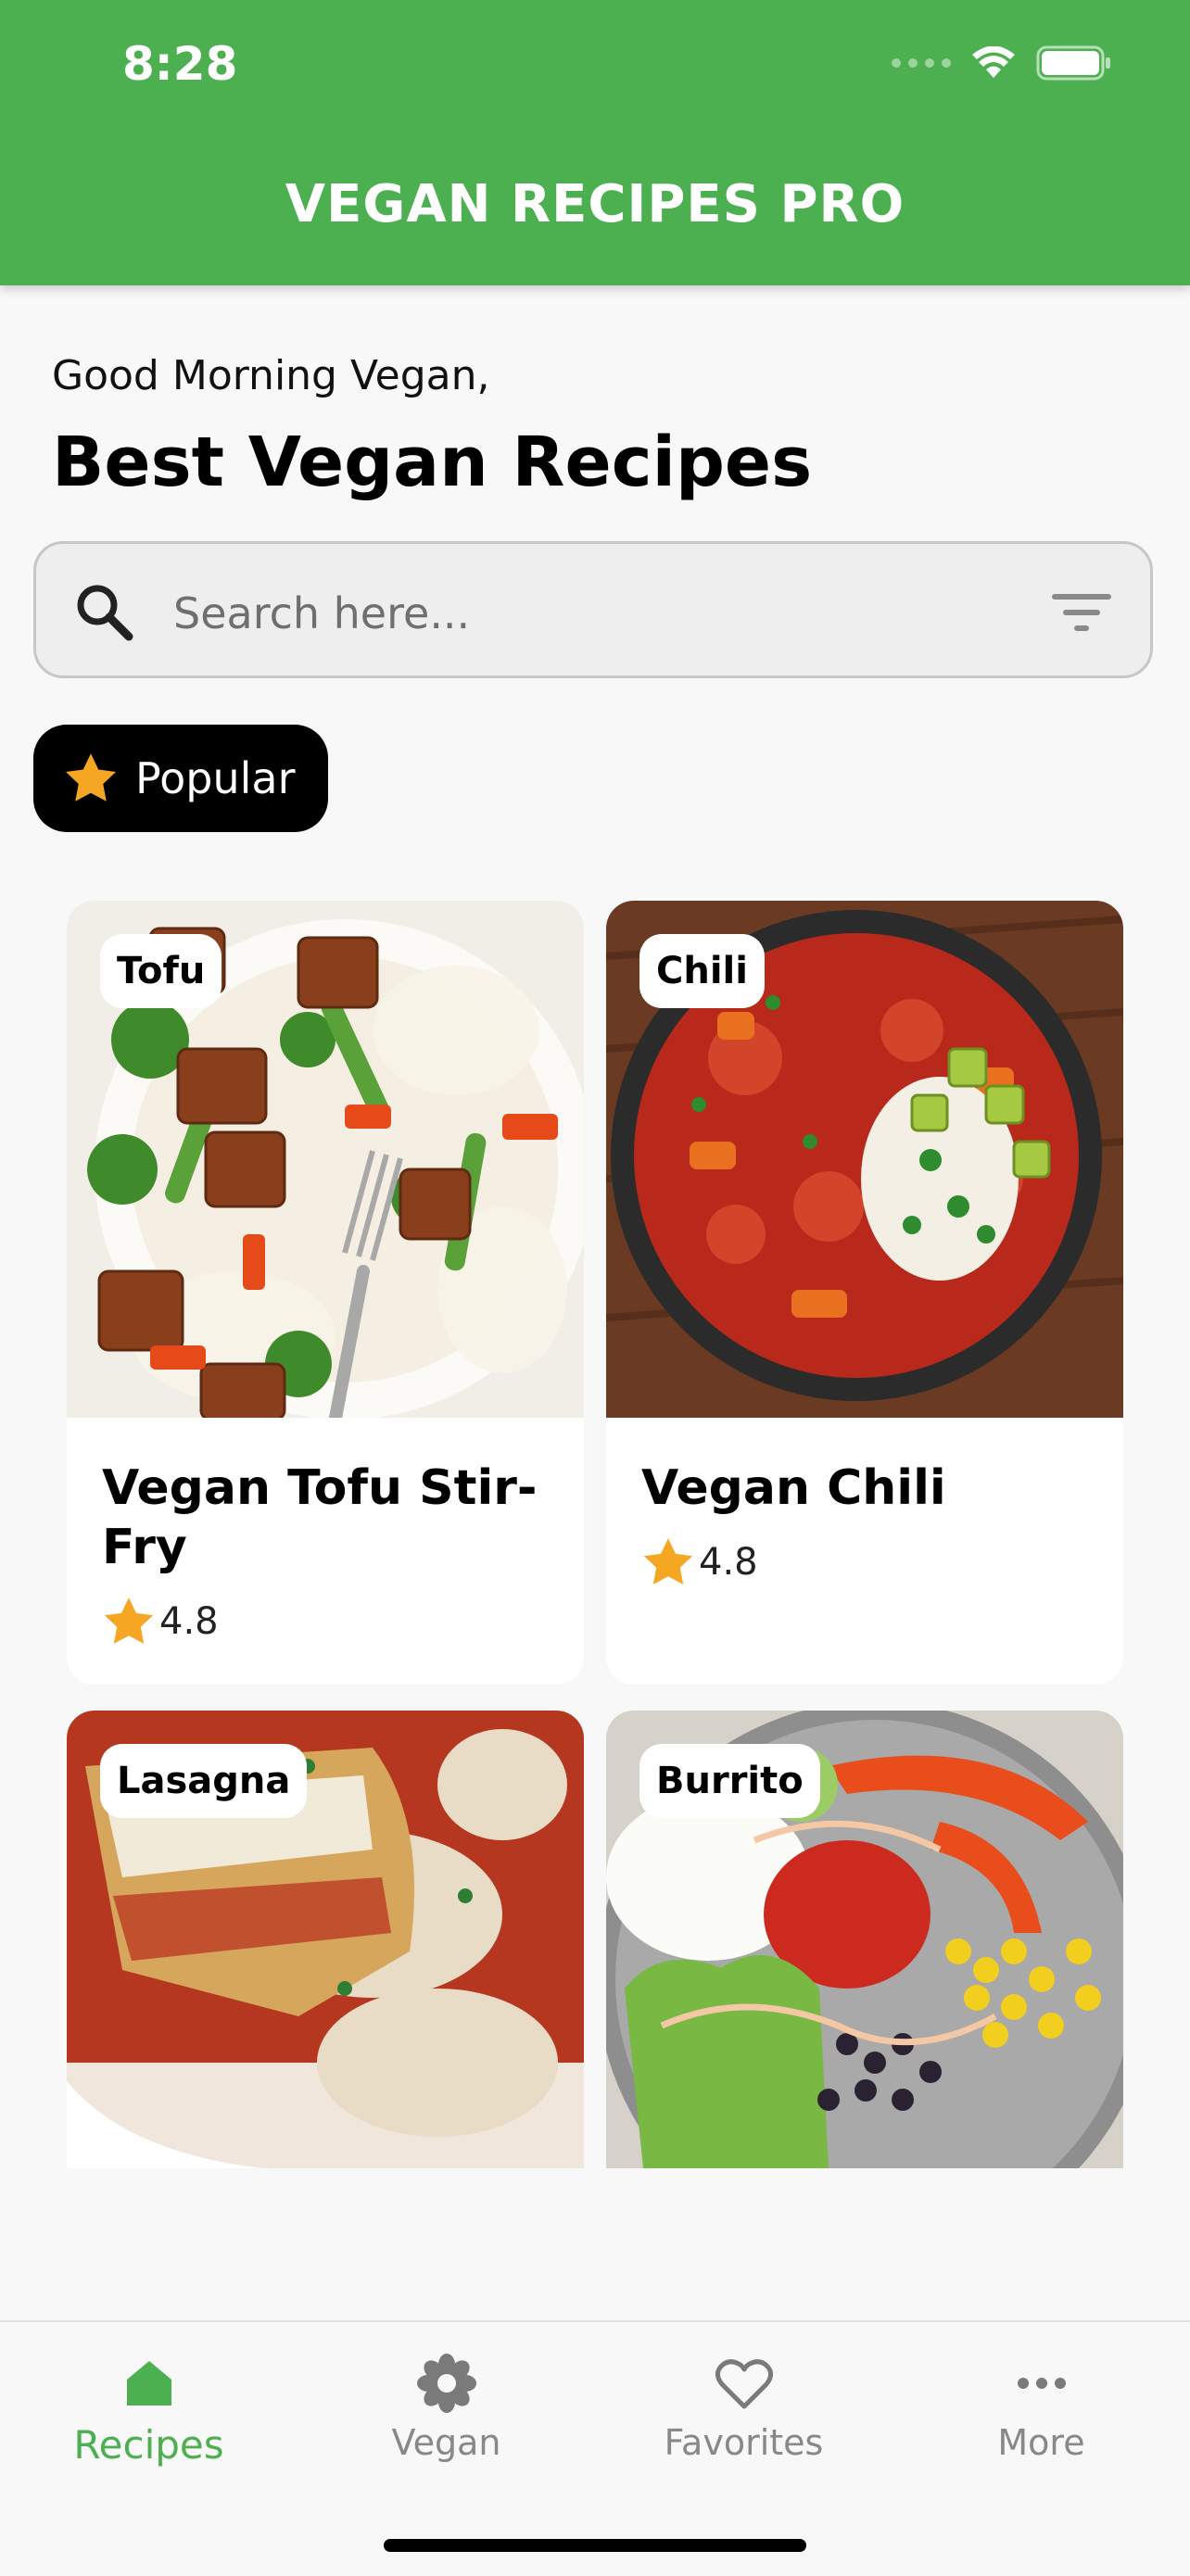 The width and height of the screenshot is (1190, 2576). What do you see at coordinates (1073, 63) in the screenshot?
I see `battery-icon` at bounding box center [1073, 63].